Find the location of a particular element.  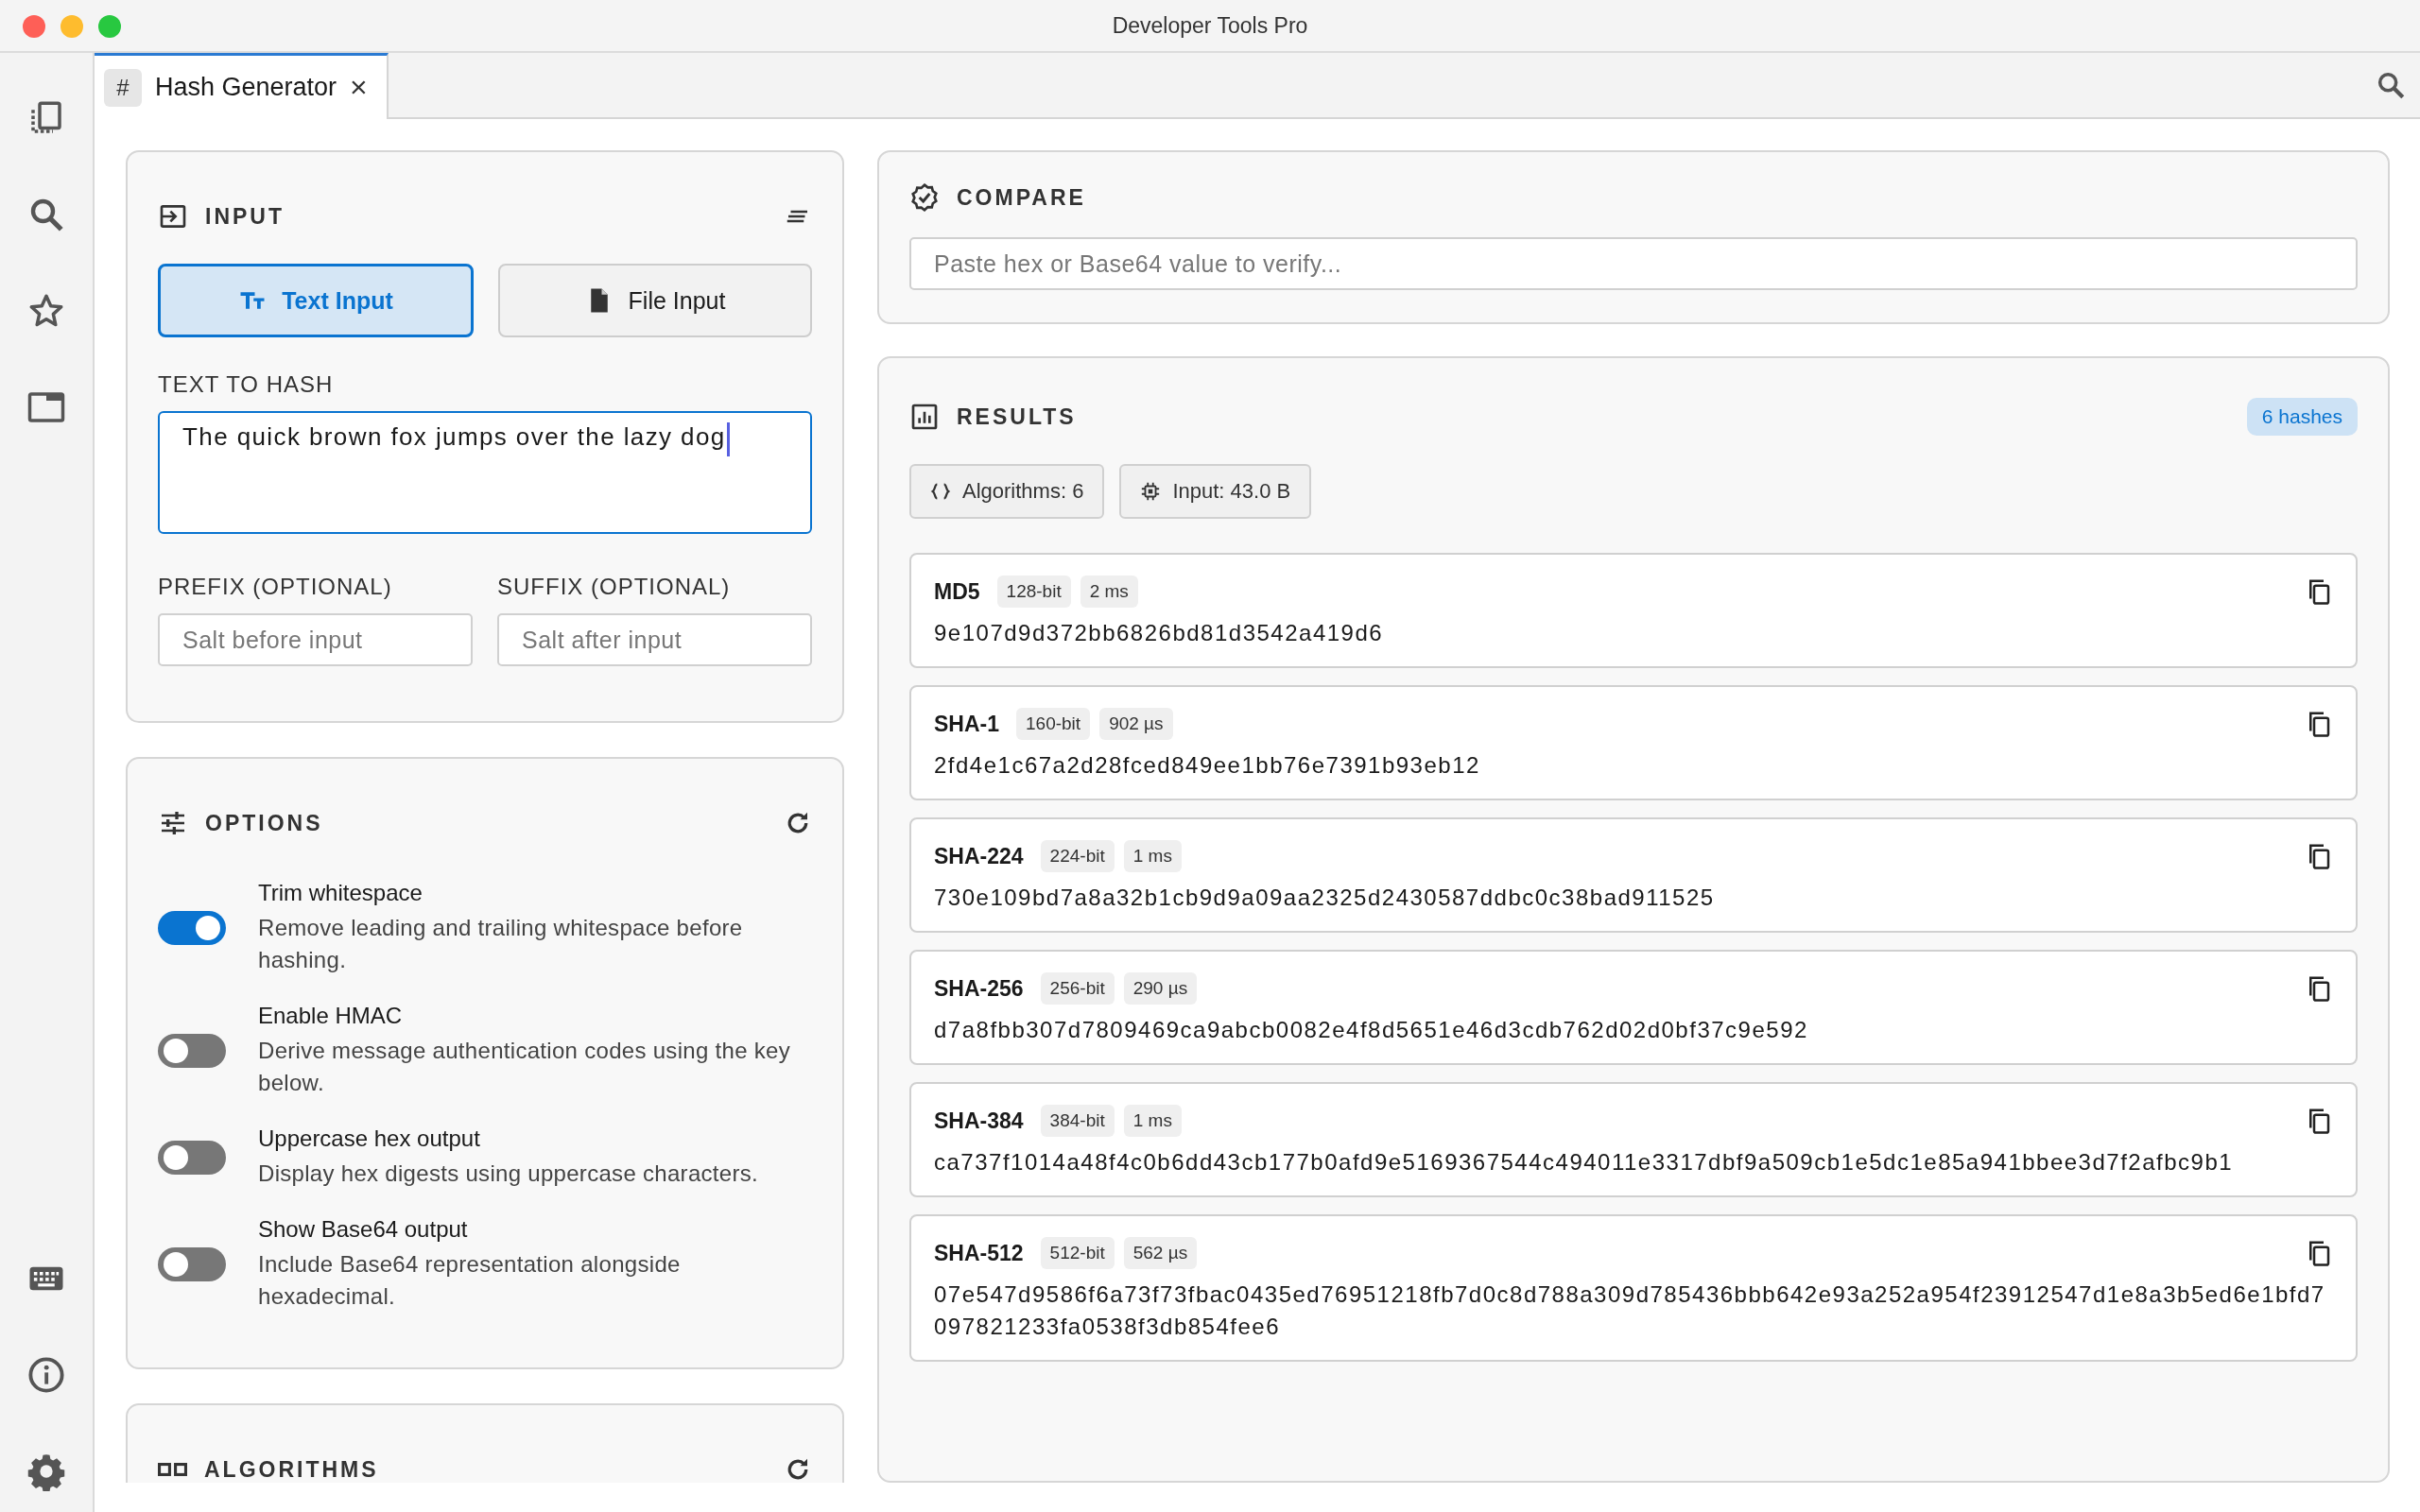

info-chip: Input: 43.0 B is located at coordinates (1215, 491).